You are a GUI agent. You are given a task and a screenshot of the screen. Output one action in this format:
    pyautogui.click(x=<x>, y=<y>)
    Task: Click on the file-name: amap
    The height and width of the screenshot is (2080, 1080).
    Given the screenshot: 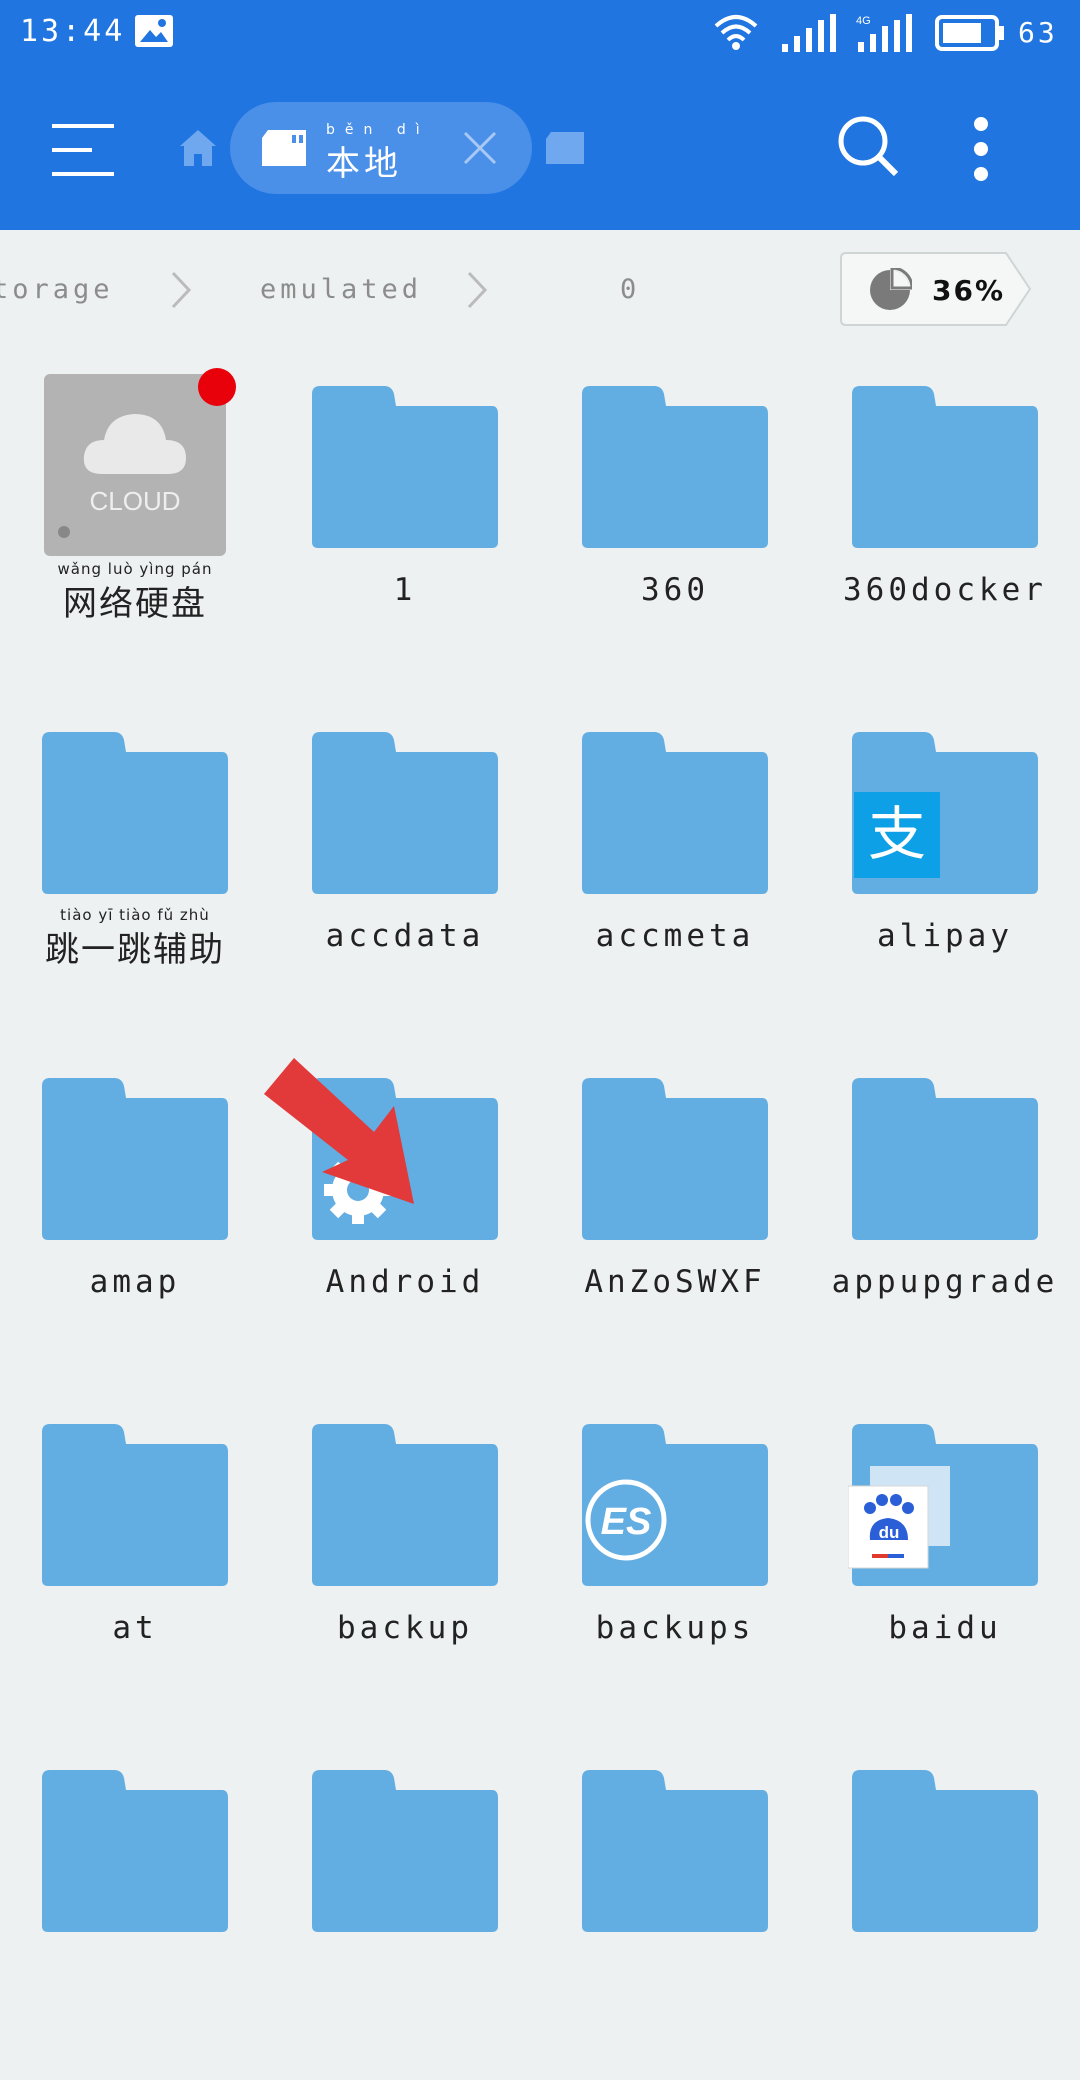 What is the action you would take?
    pyautogui.click(x=135, y=1282)
    